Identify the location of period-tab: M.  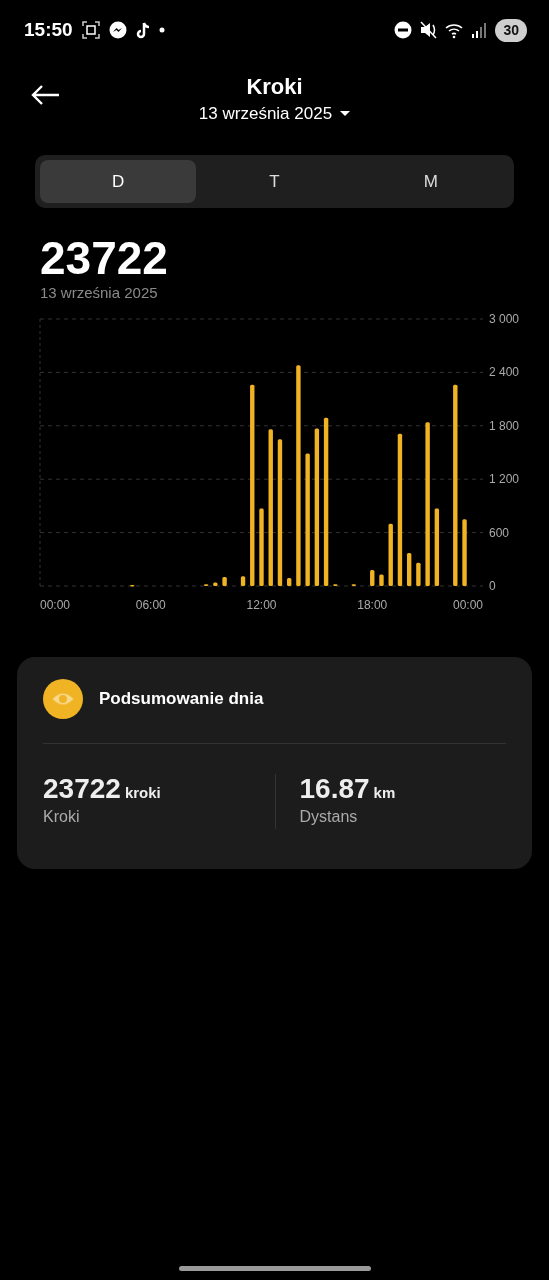
(430, 181).